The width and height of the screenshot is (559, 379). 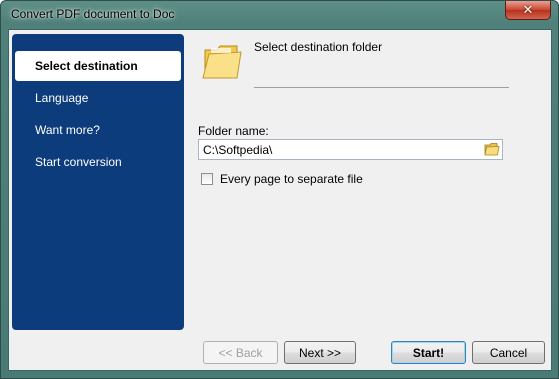 What do you see at coordinates (492, 149) in the screenshot?
I see `browse-folder-icon` at bounding box center [492, 149].